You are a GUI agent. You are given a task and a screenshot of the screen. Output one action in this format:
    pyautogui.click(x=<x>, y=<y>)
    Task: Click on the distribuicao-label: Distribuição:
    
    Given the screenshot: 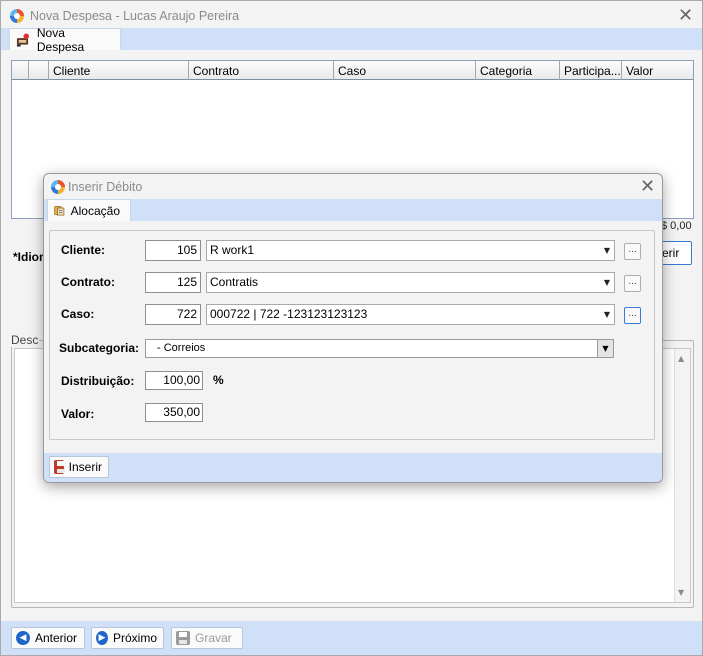 What is the action you would take?
    pyautogui.click(x=98, y=381)
    